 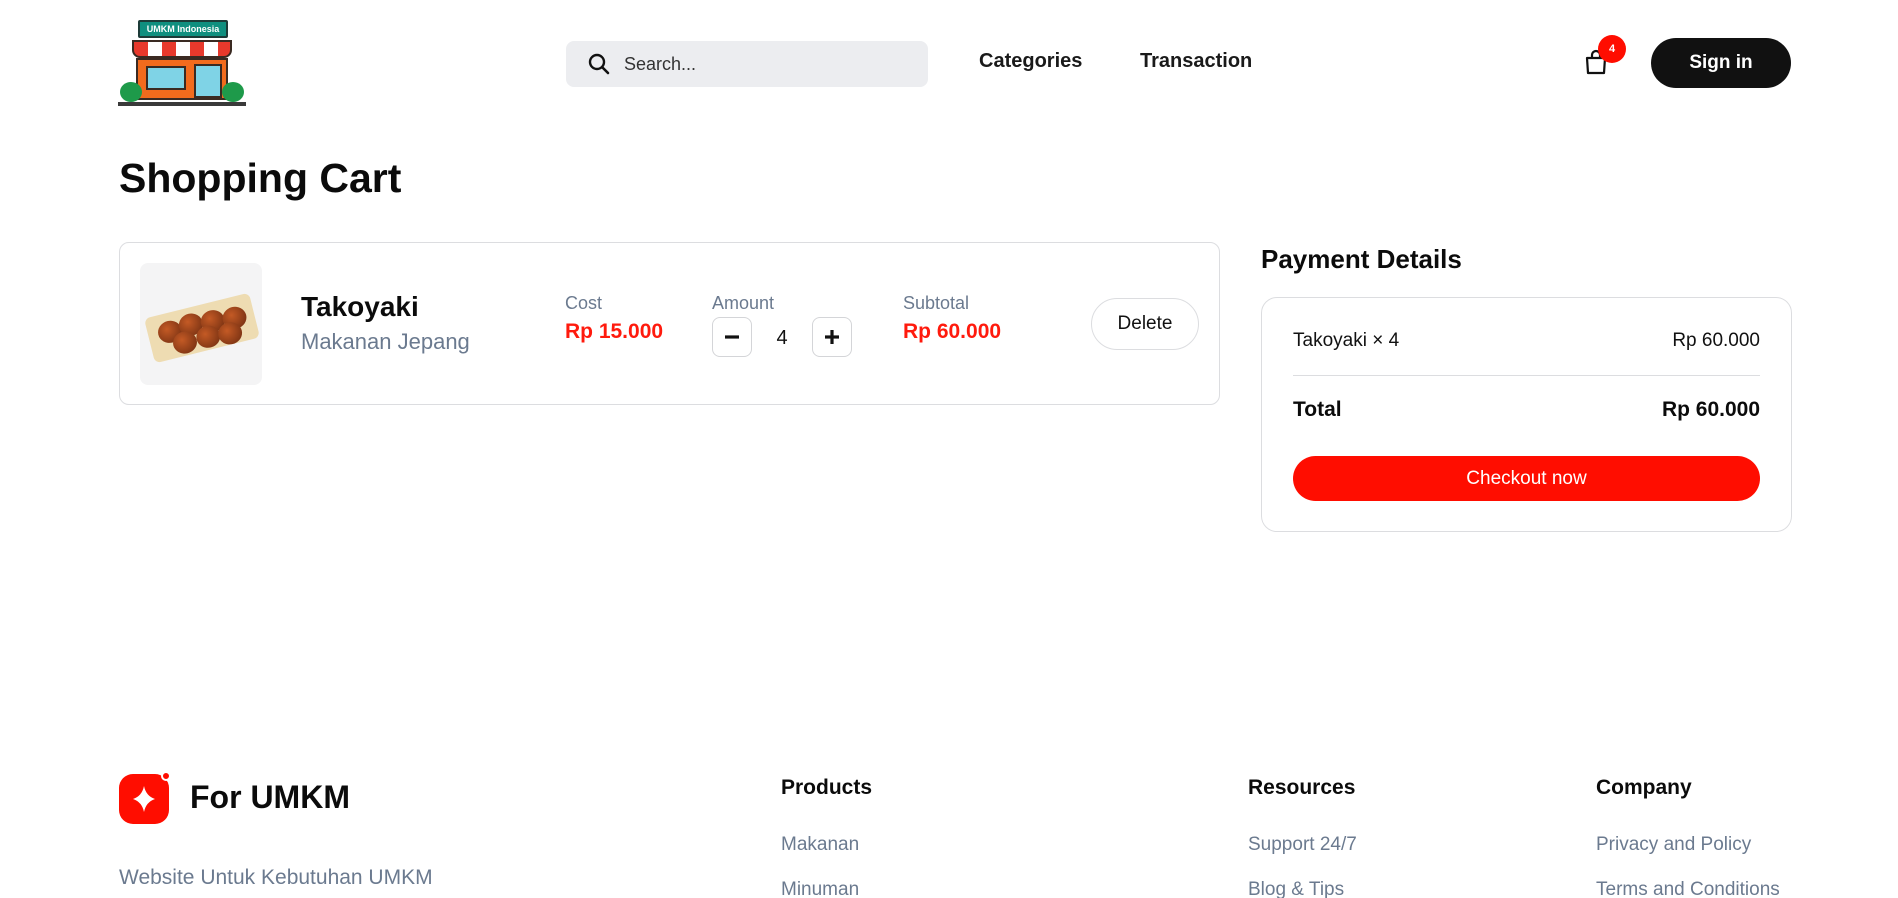 I want to click on delete-item-button: Delete, so click(x=1145, y=324).